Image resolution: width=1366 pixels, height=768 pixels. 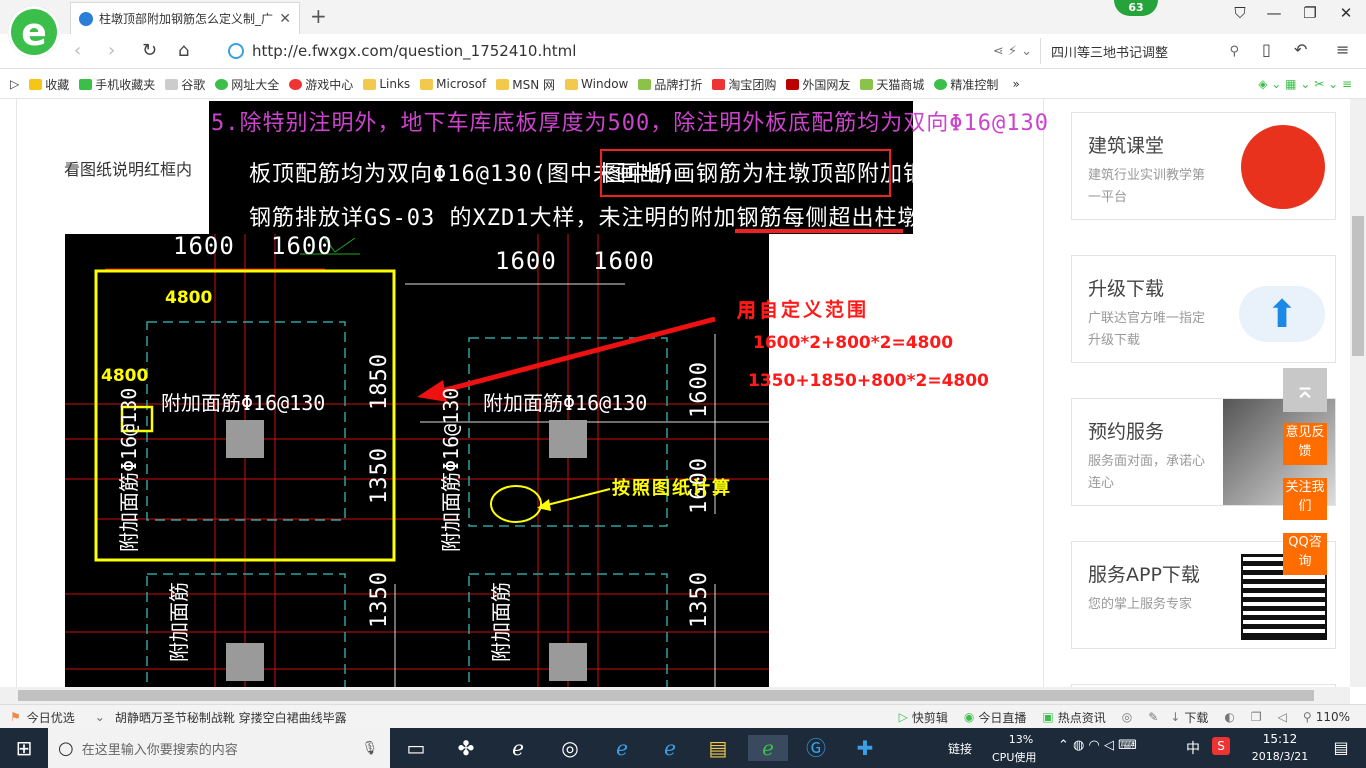 What do you see at coordinates (622, 748) in the screenshot?
I see `edge-icon: ℯ` at bounding box center [622, 748].